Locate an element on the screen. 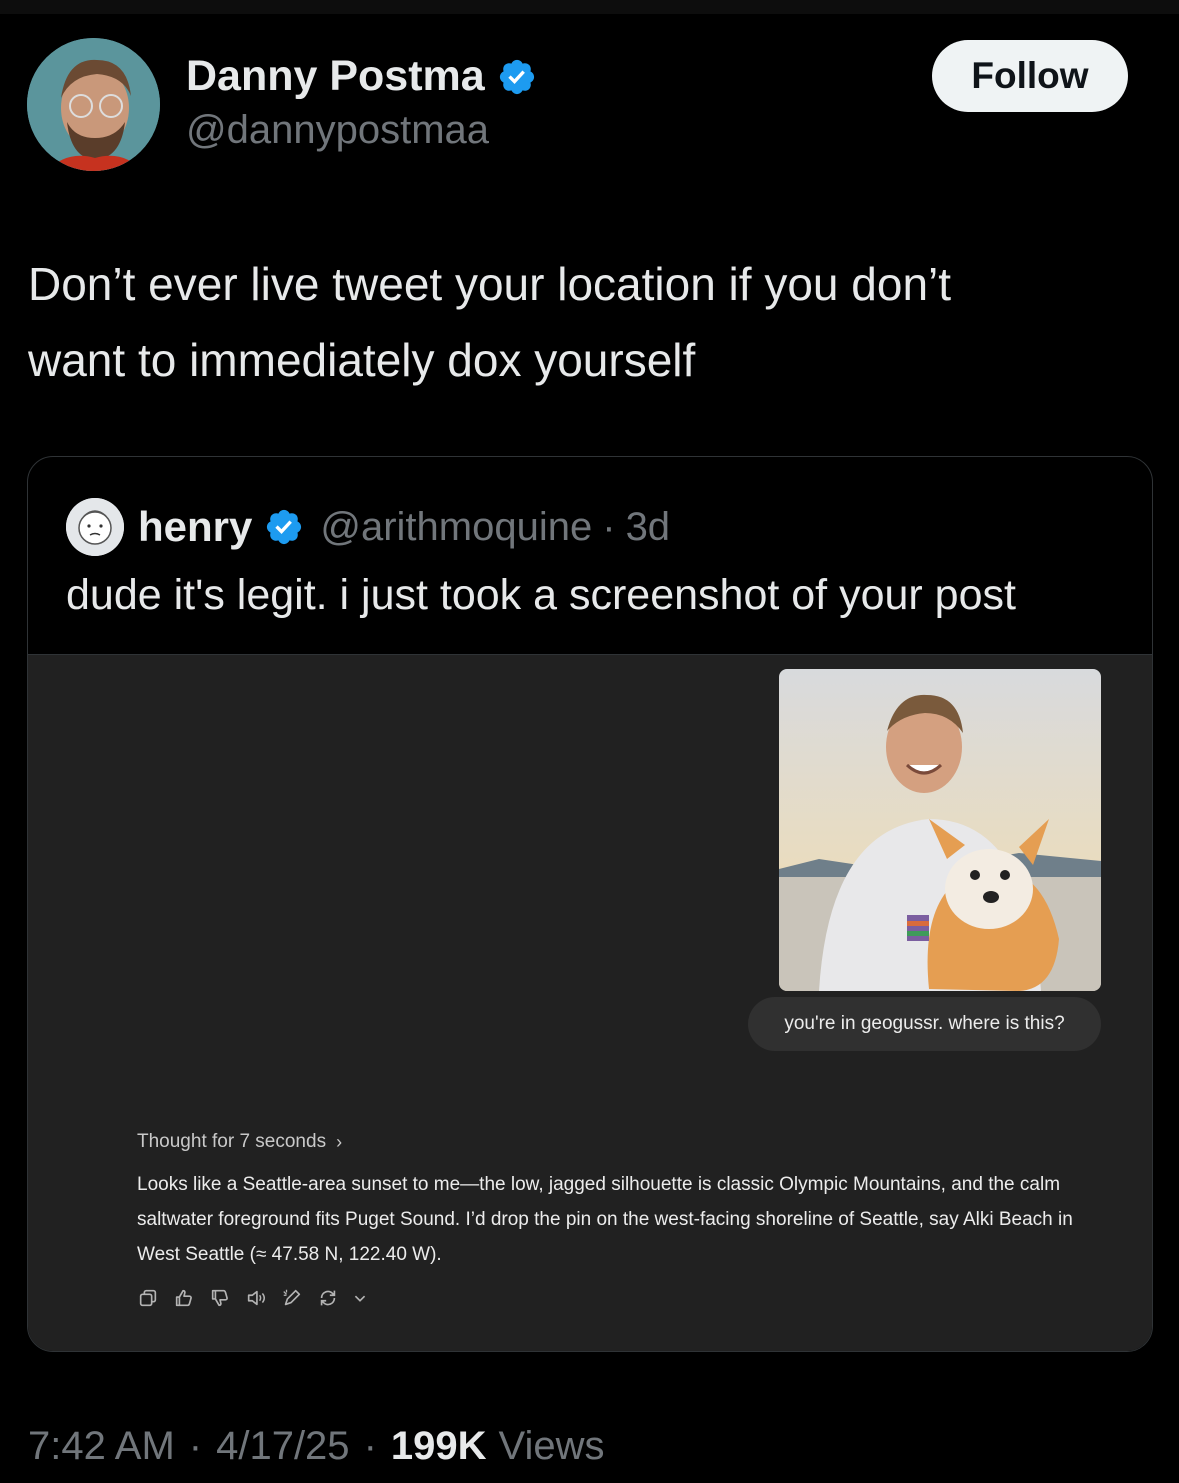 This screenshot has height=1483, width=1179. tweet-time: 7:42 AM is located at coordinates (101, 1446).